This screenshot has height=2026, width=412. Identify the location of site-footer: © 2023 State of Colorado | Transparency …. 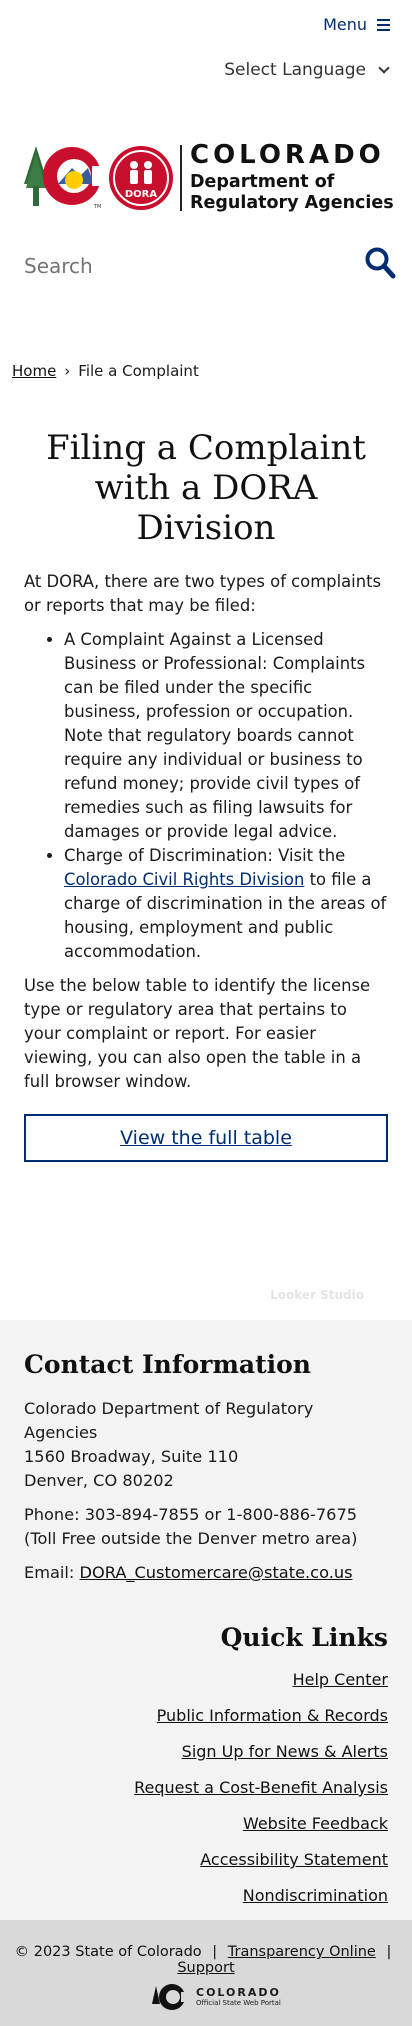
(206, 1973).